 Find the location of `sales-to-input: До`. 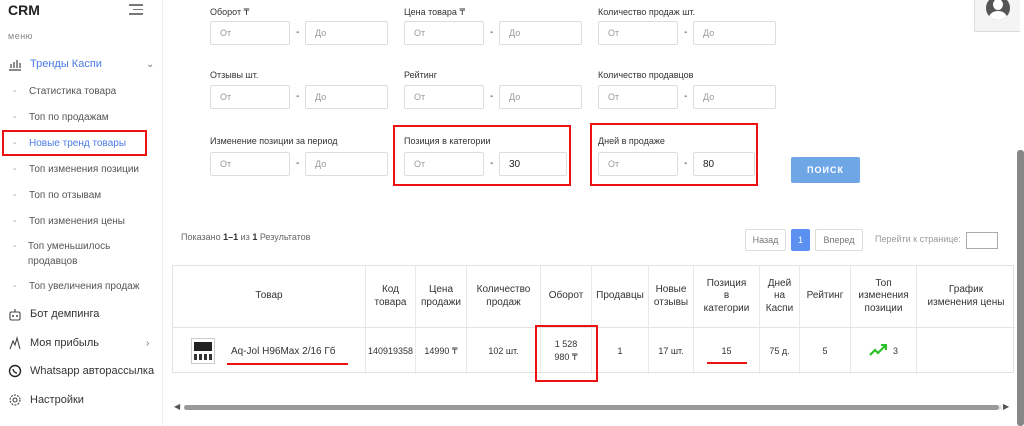

sales-to-input: До is located at coordinates (734, 33).